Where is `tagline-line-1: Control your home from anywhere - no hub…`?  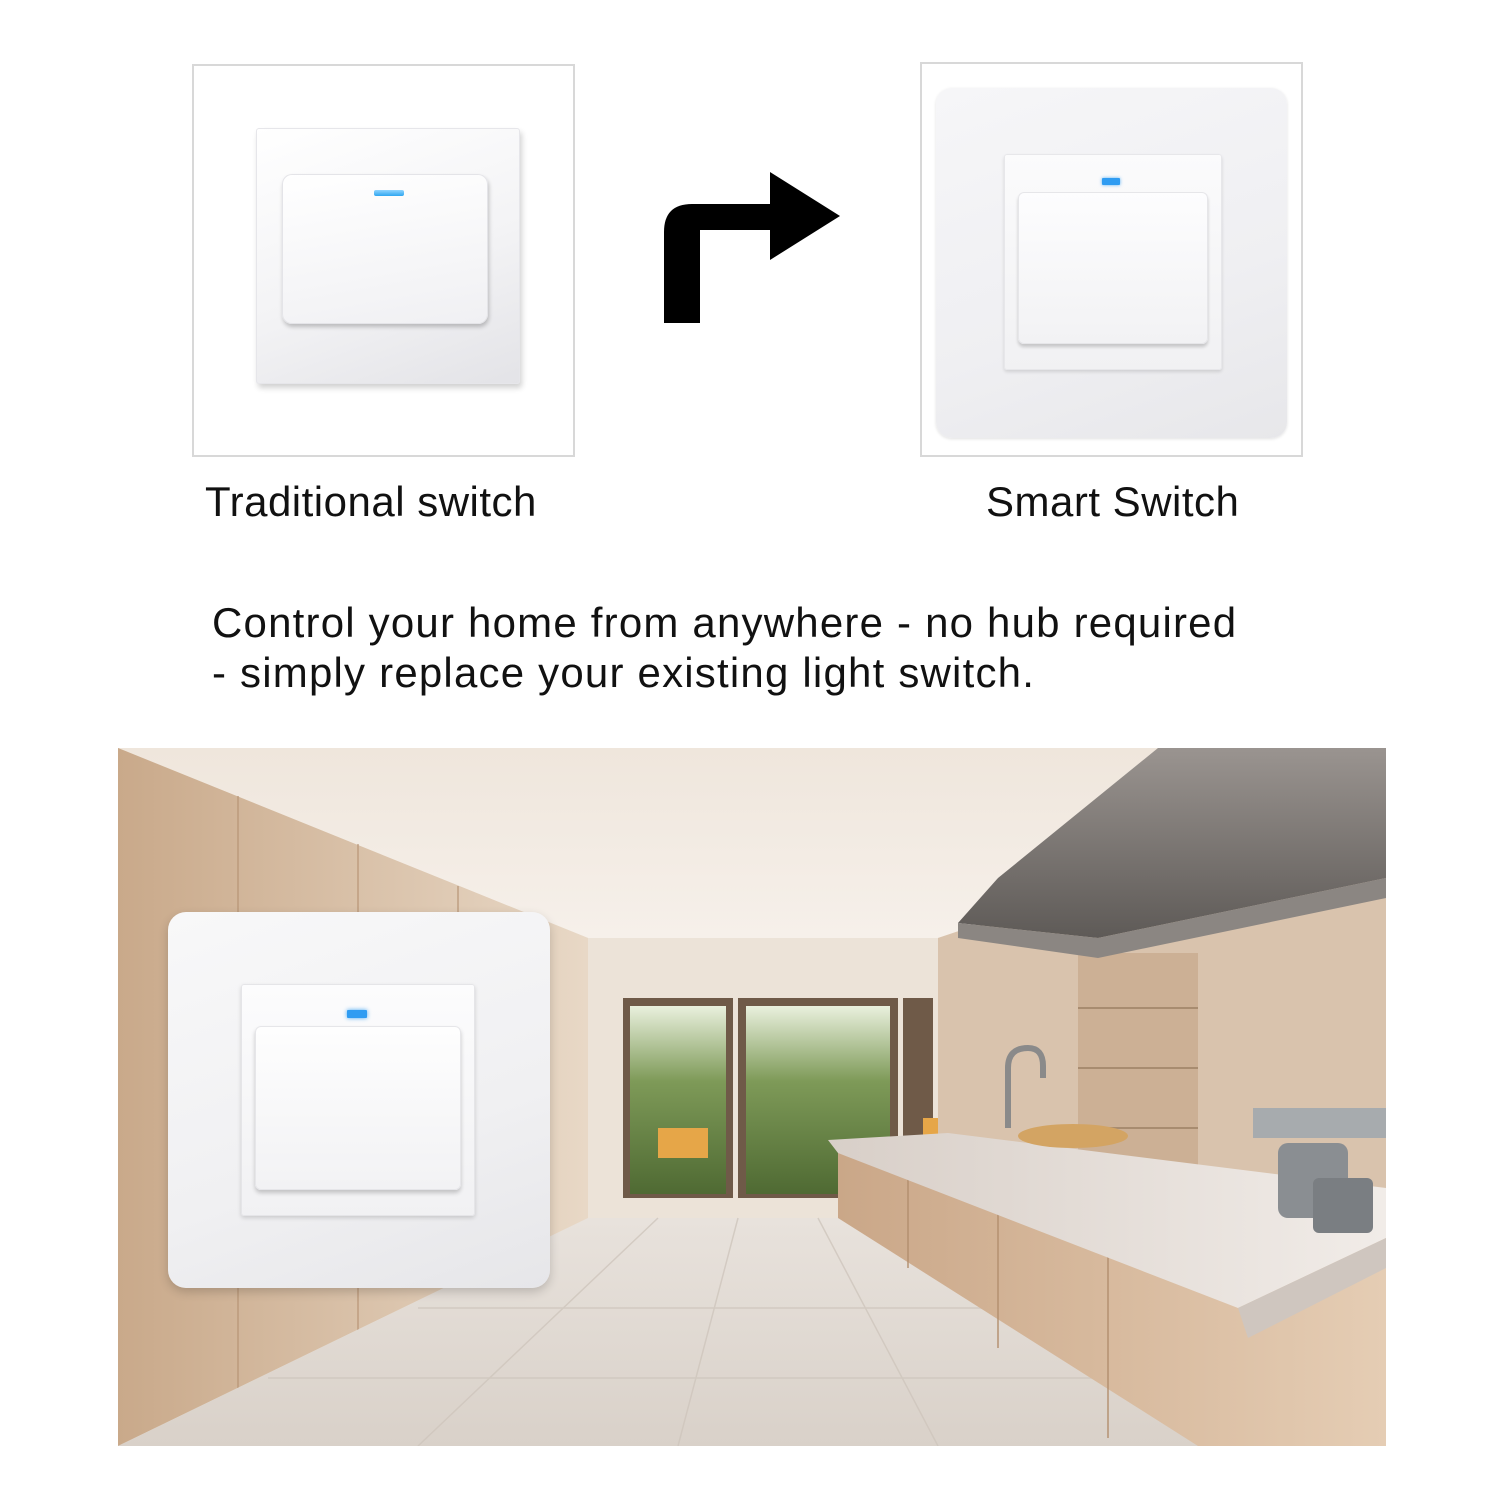
tagline-line-1: Control your home from anywhere - no hub… is located at coordinates (725, 622).